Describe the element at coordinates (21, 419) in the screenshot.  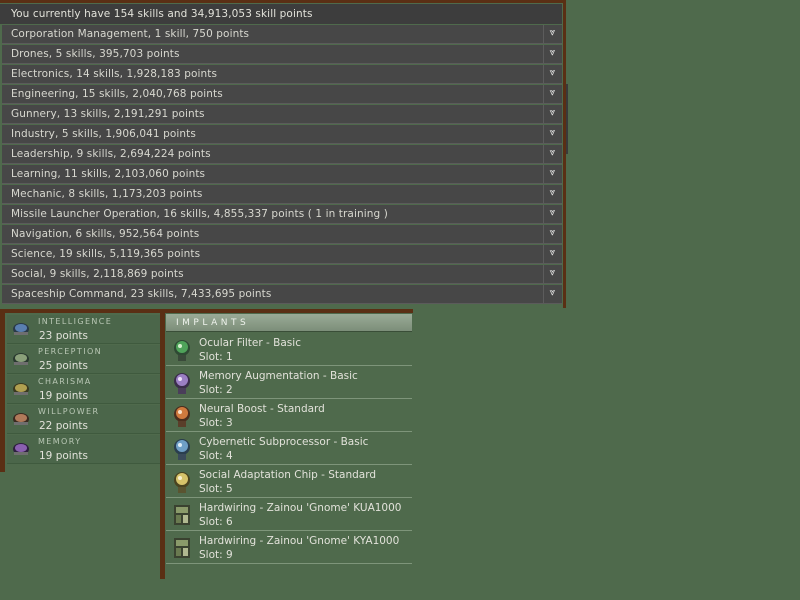
I see `willpower-icon` at that location.